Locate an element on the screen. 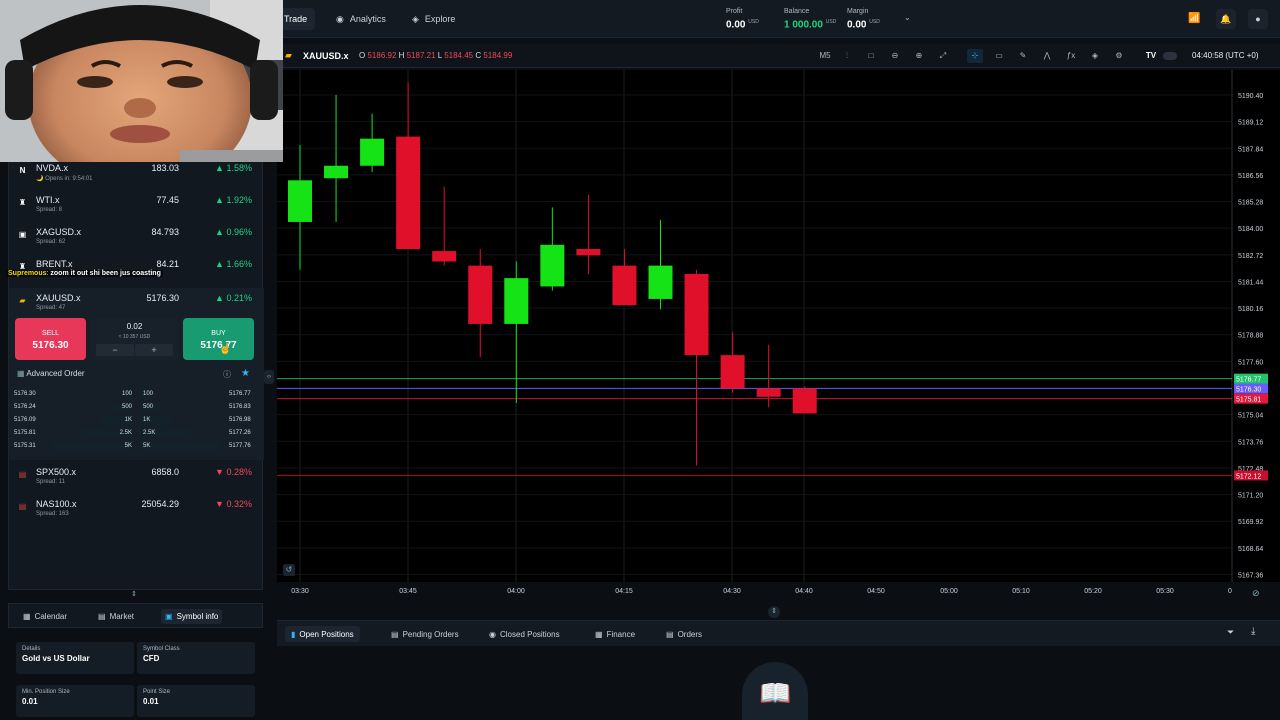 This screenshot has width=1280, height=720. class-label: Symbol Class is located at coordinates (161, 649).